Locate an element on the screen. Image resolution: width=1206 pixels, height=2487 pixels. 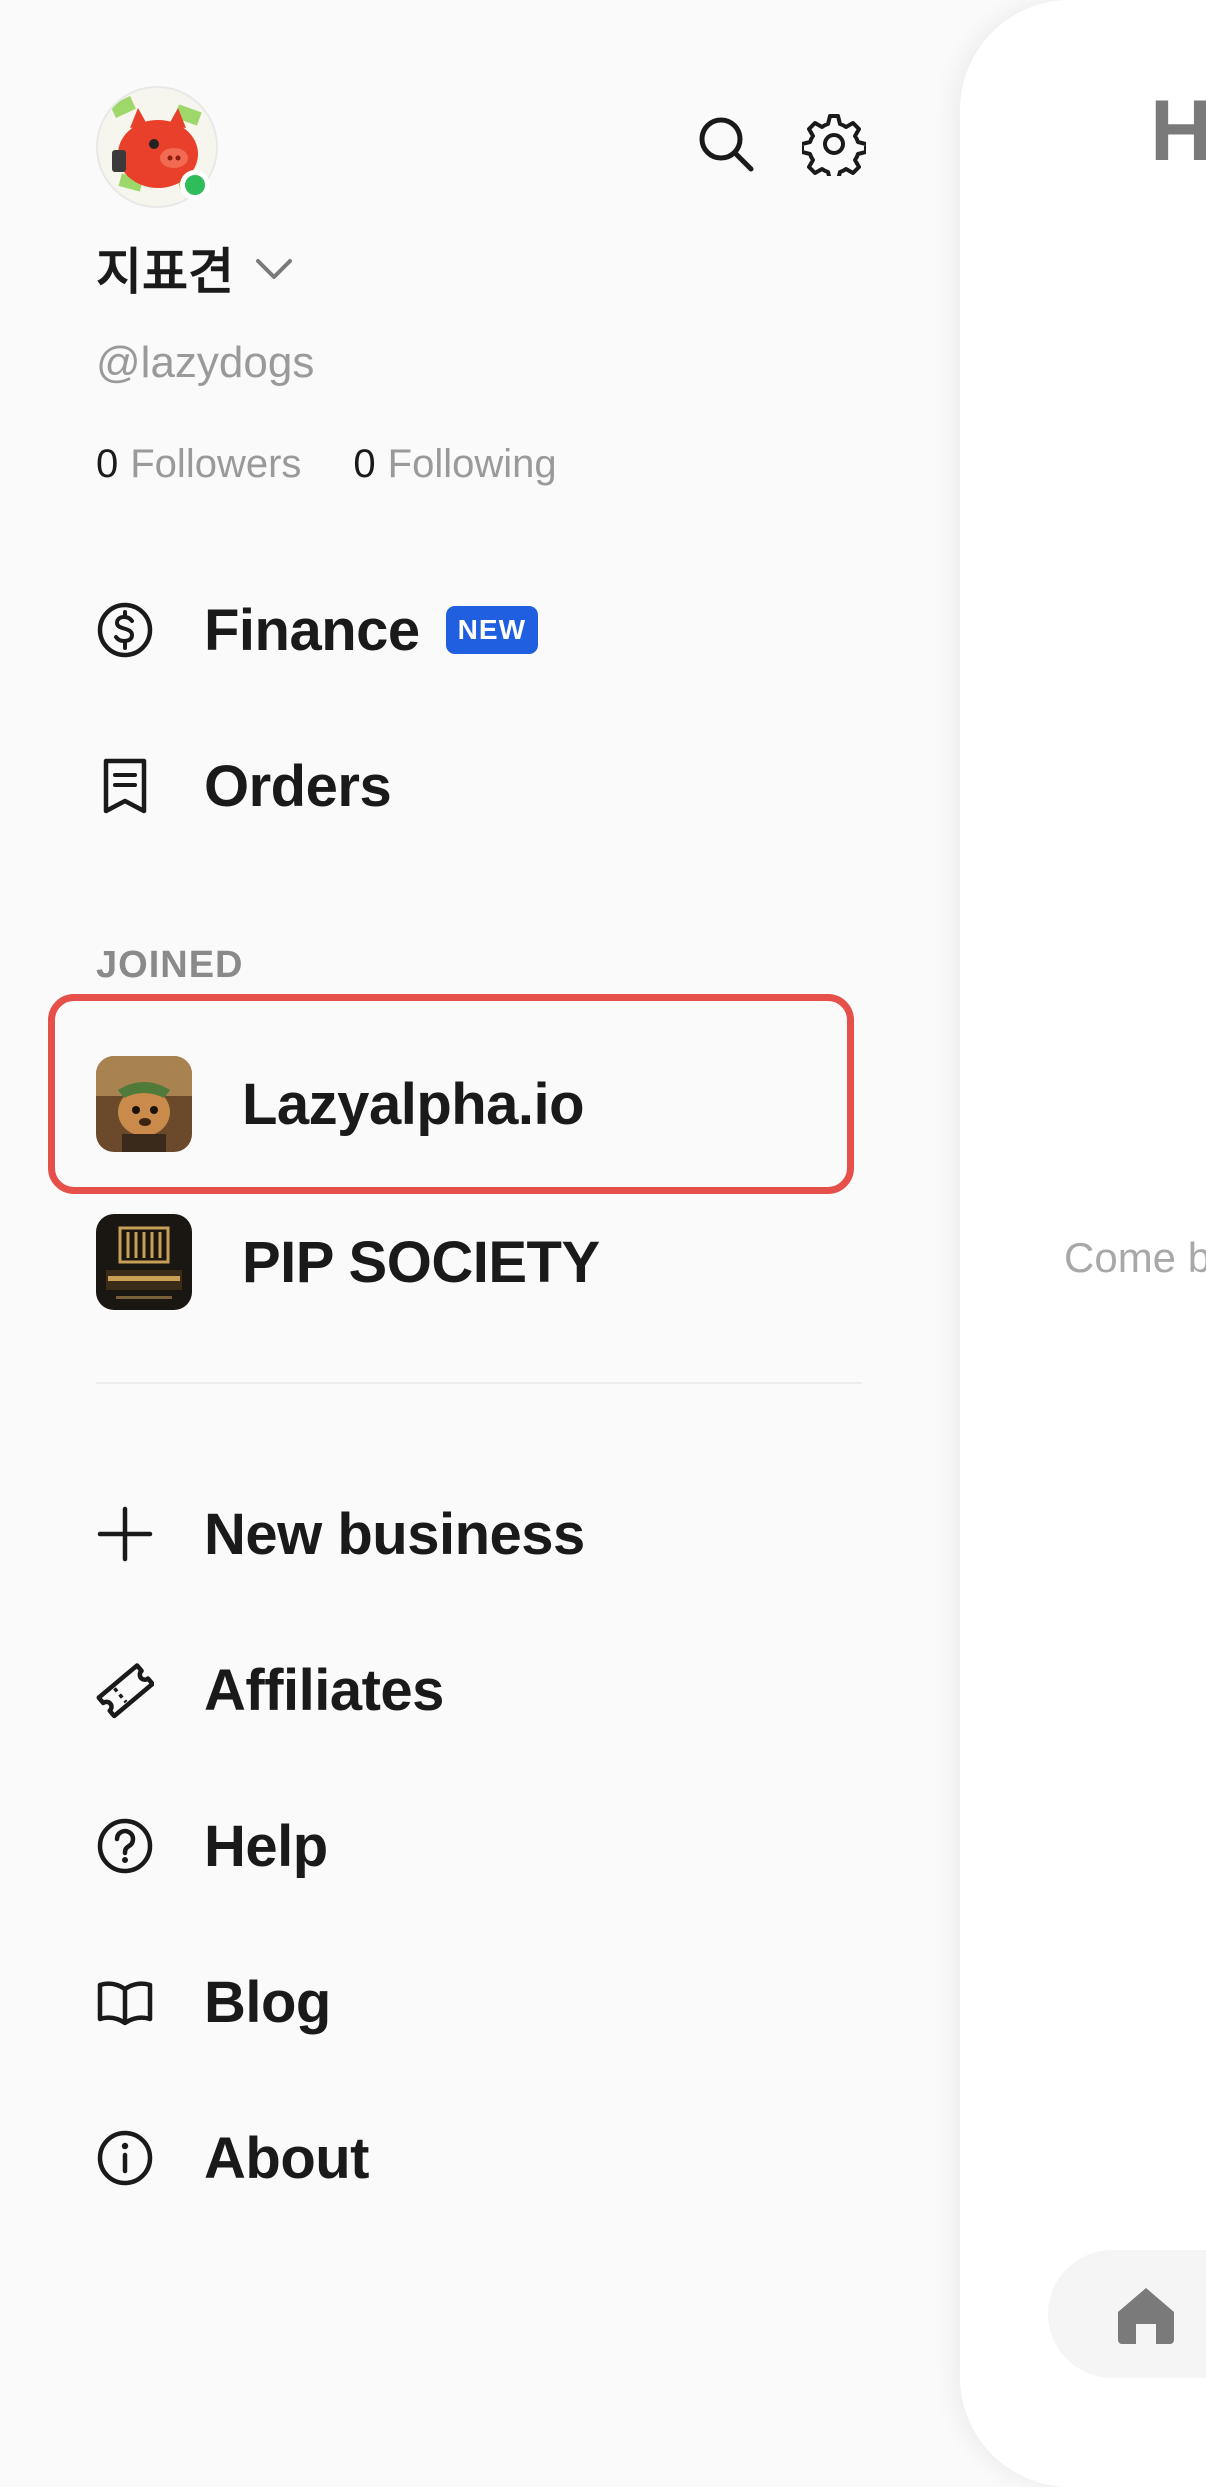
menu-item-new-business: New business is located at coordinates (340, 1534).